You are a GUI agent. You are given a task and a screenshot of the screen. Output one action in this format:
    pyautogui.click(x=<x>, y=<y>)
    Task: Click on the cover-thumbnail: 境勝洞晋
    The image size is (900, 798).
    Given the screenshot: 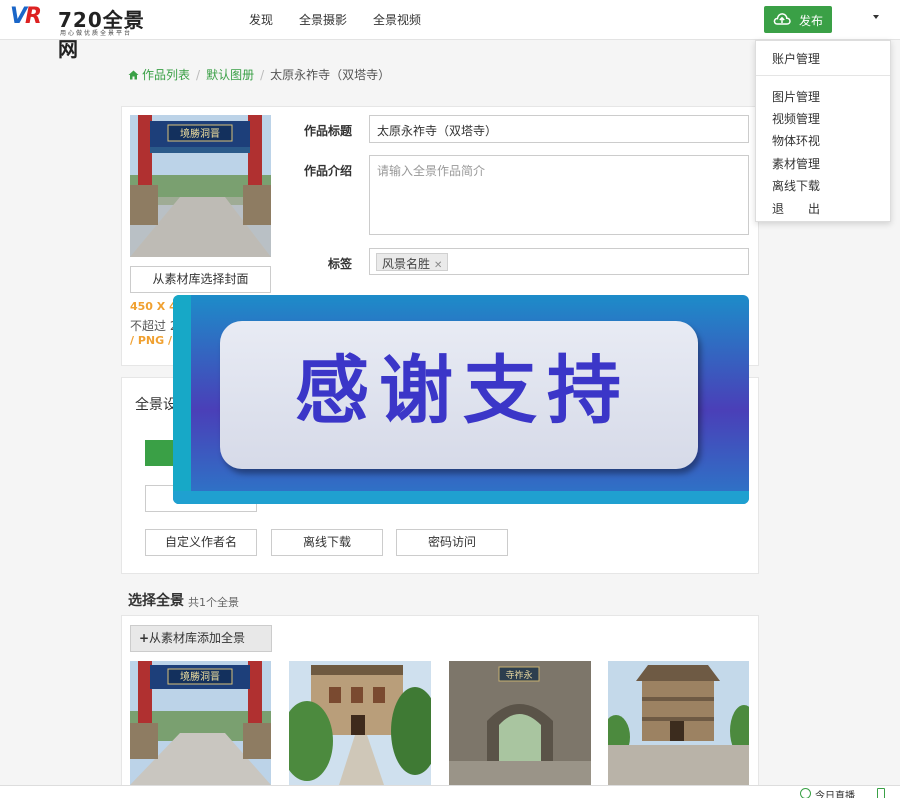 What is the action you would take?
    pyautogui.click(x=200, y=186)
    